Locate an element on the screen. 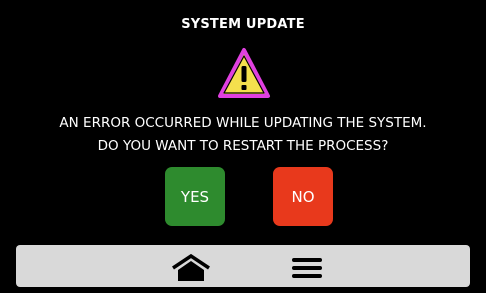 This screenshot has width=486, height=293. message-line-2: DO YOU WANT TO RESTART THE PROCESS? is located at coordinates (243, 146).